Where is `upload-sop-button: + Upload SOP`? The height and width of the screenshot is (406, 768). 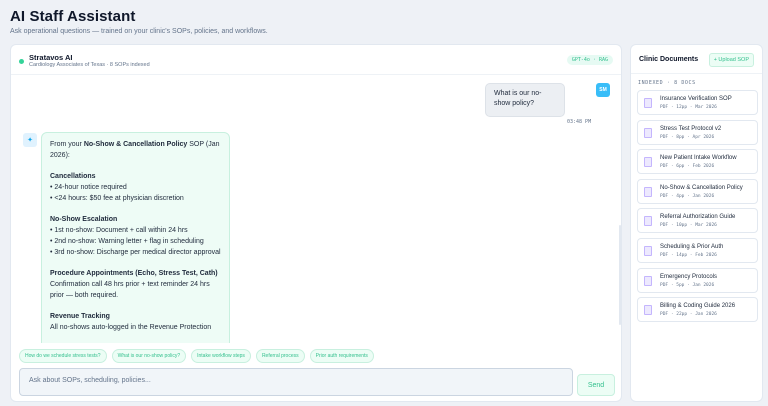
upload-sop-button: + Upload SOP is located at coordinates (731, 60).